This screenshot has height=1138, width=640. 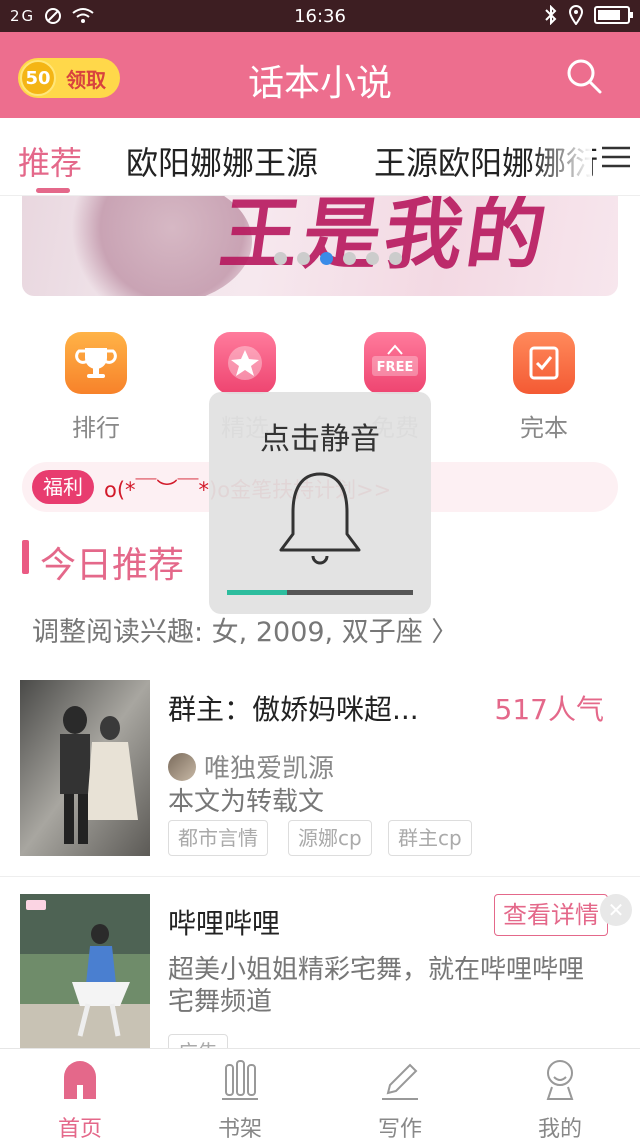 What do you see at coordinates (320, 157) in the screenshot?
I see `category-tabs: 推荐 欧阳娜娜王源 王源欧阳娜娜衍` at bounding box center [320, 157].